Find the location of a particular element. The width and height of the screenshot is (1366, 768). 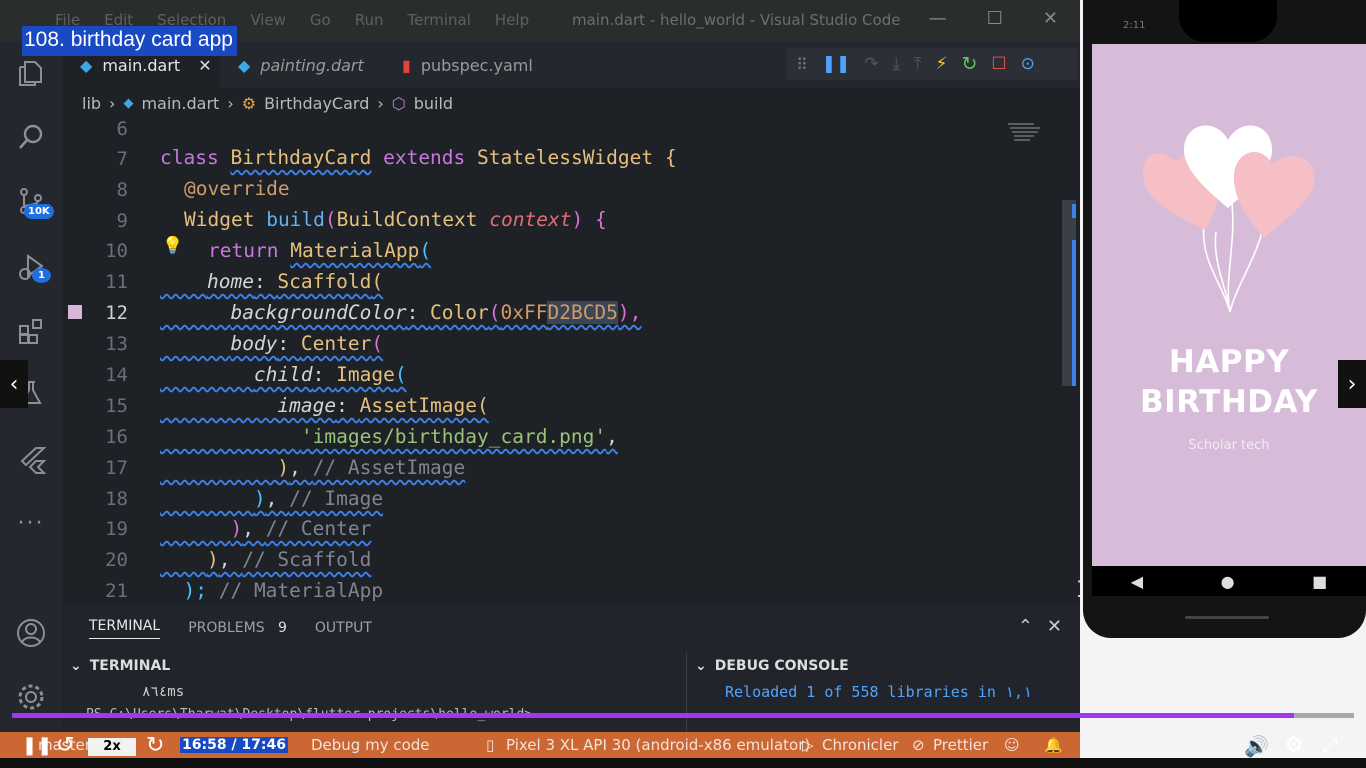

property: body is located at coordinates (254, 343).